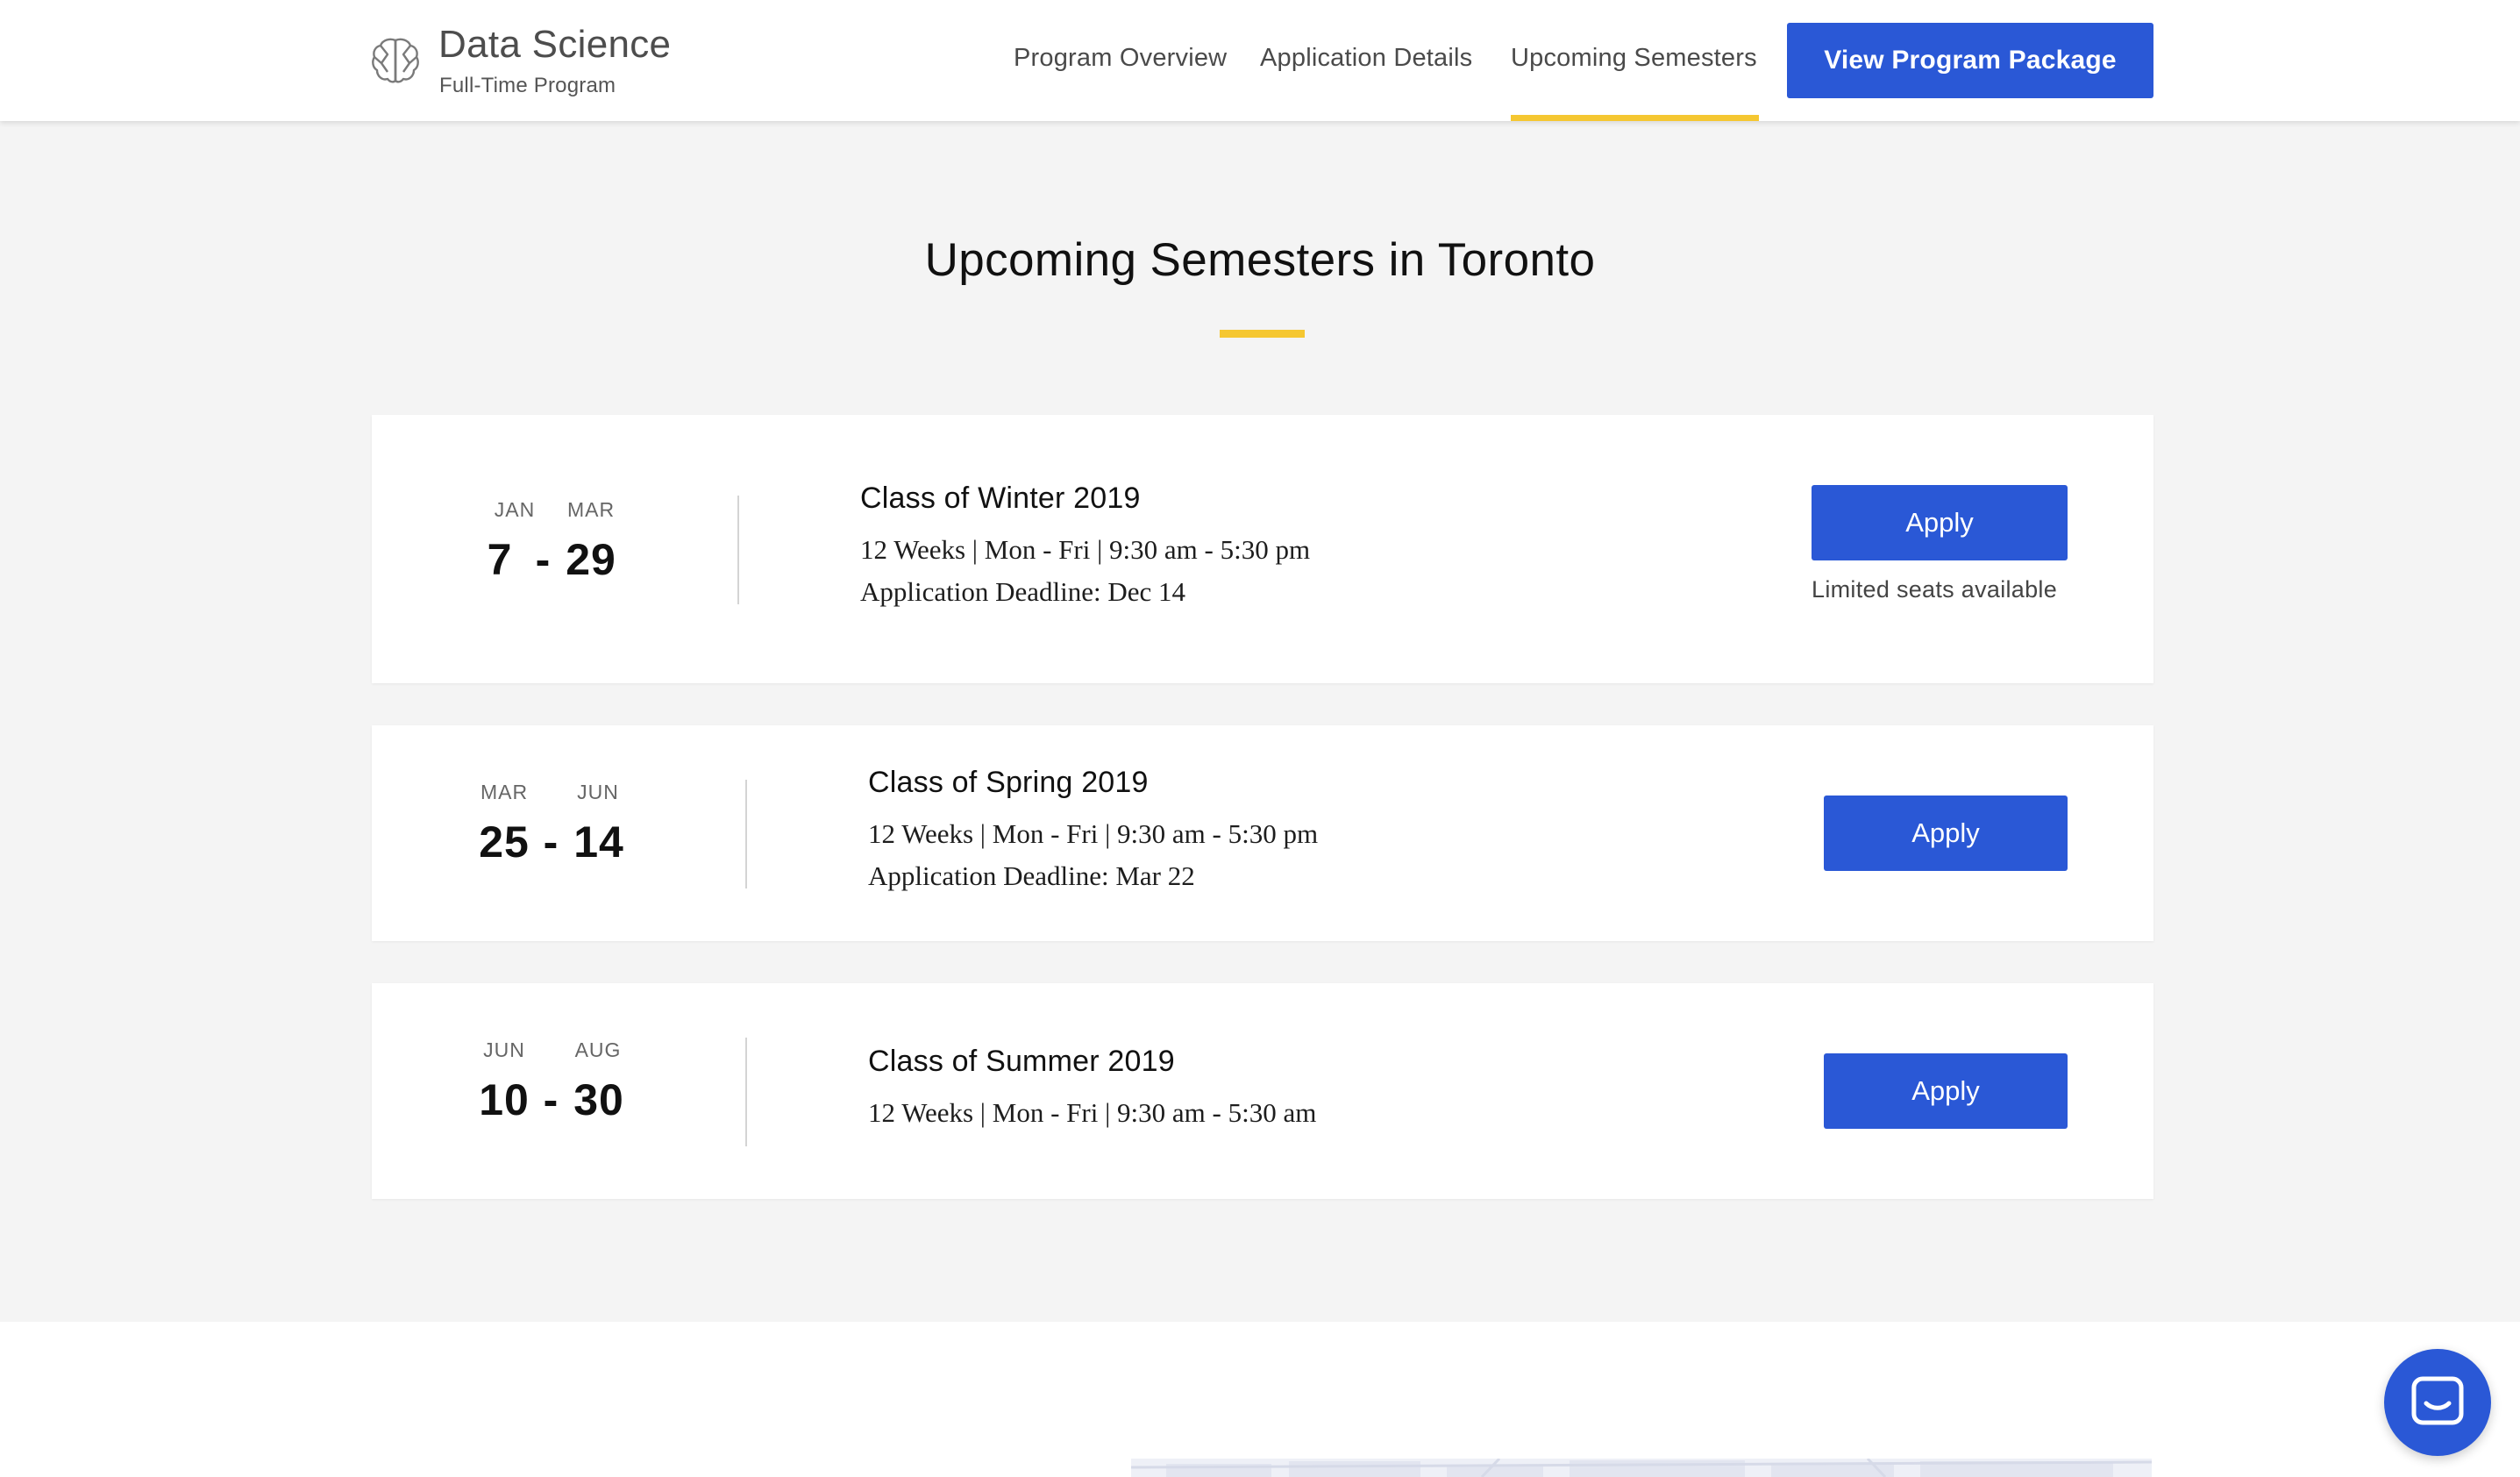  Describe the element at coordinates (1366, 59) in the screenshot. I see `nav-application-details: Application Details` at that location.